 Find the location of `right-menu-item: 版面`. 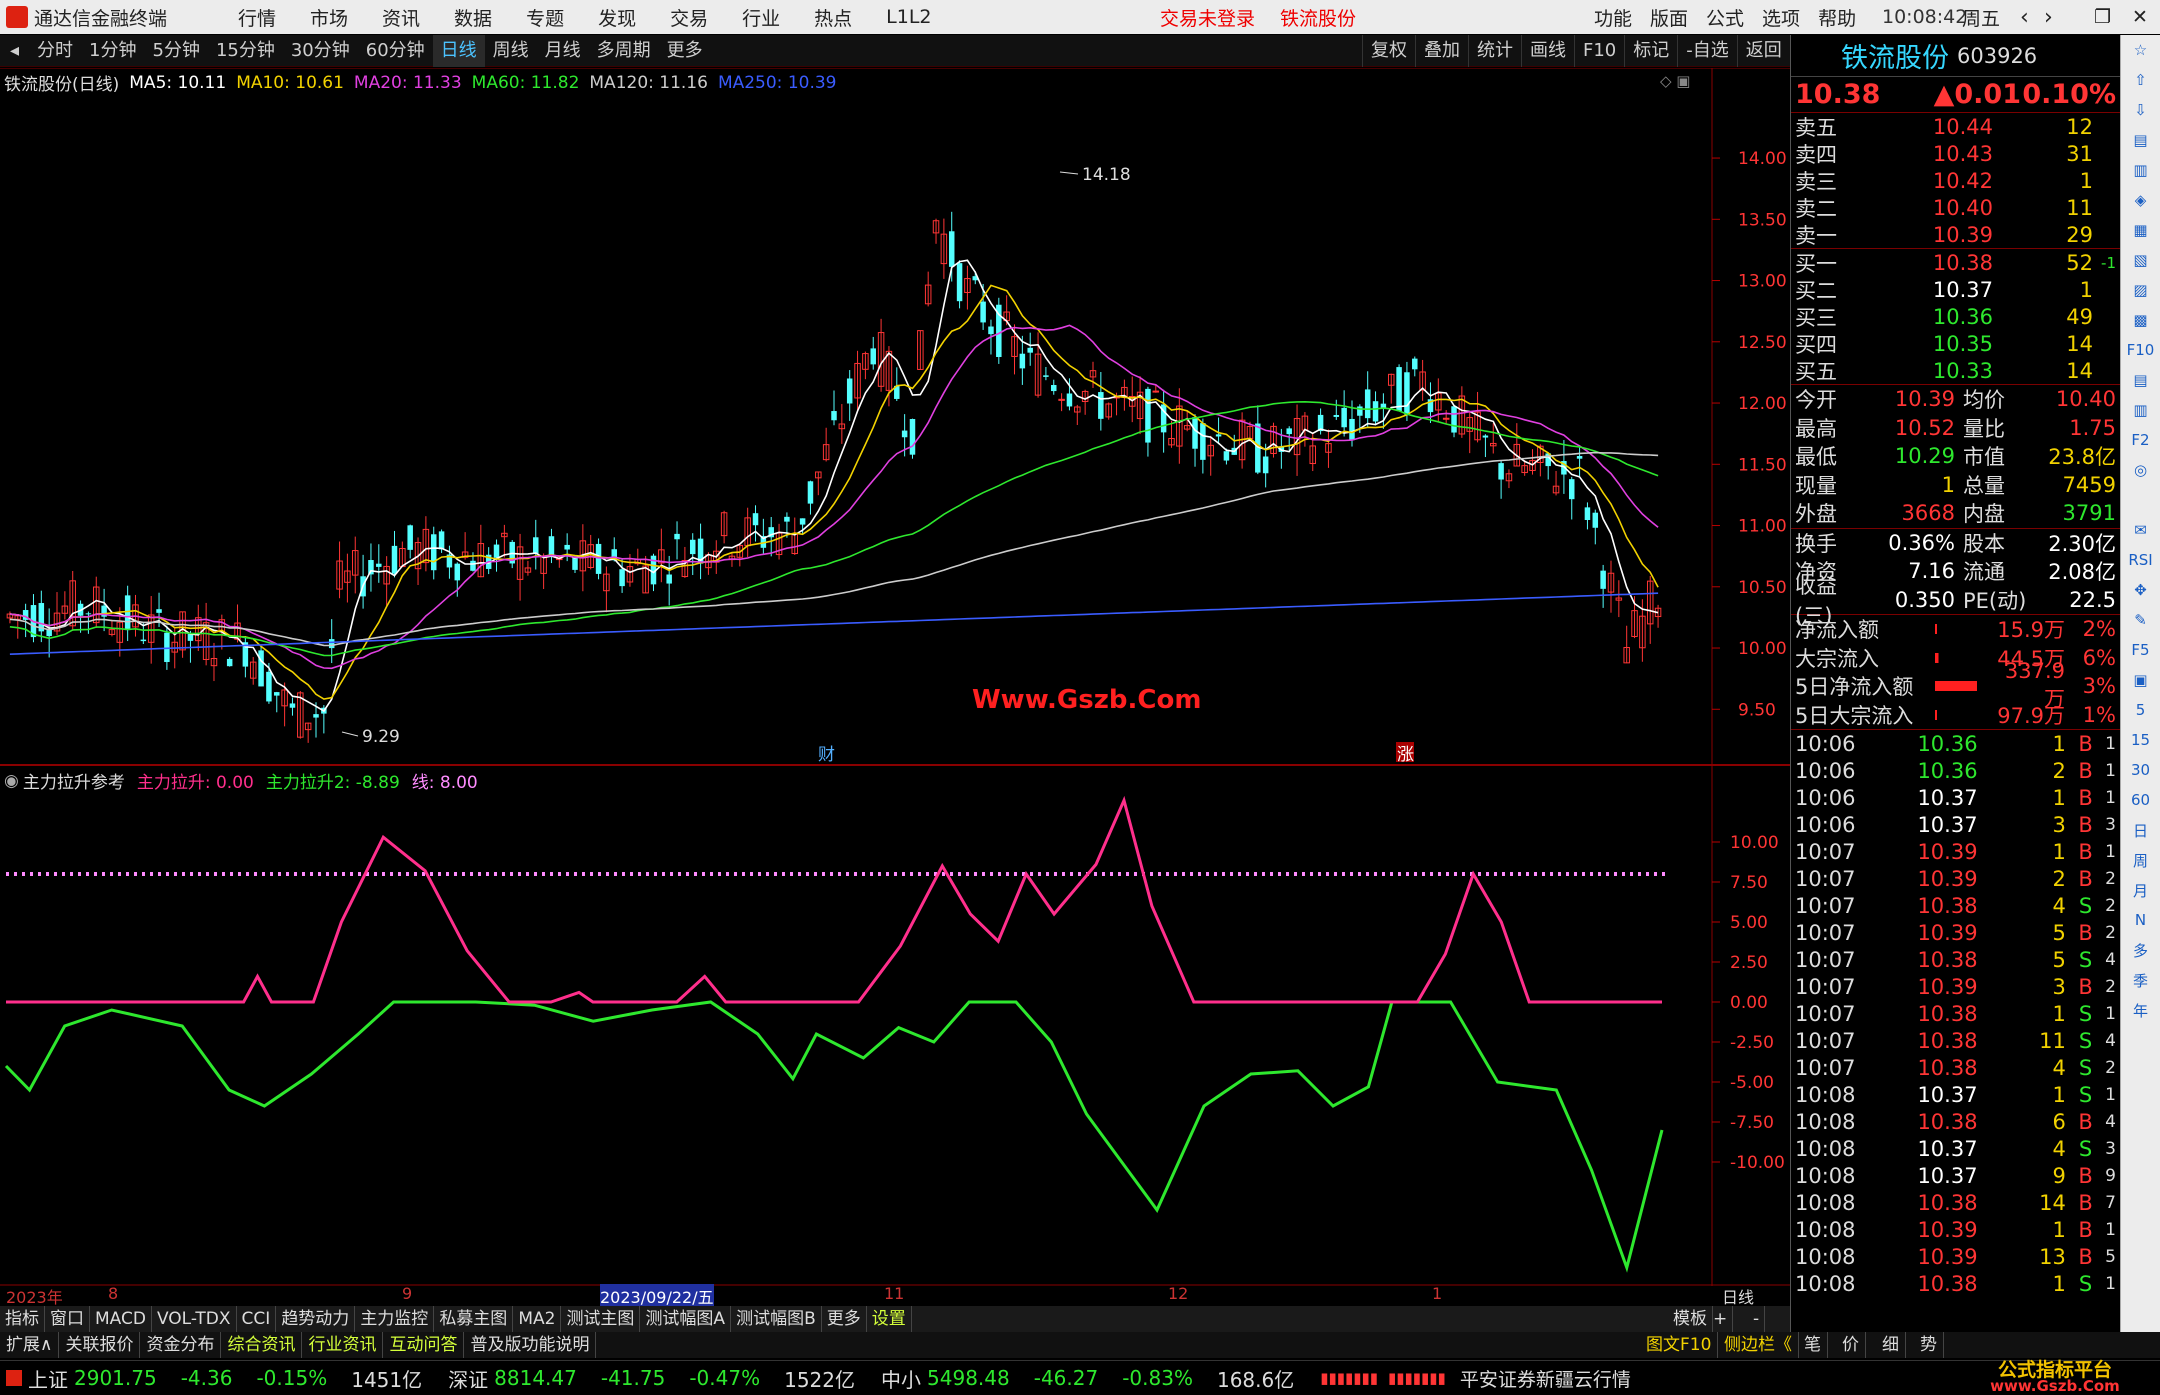

right-menu-item: 版面 is located at coordinates (1669, 17).